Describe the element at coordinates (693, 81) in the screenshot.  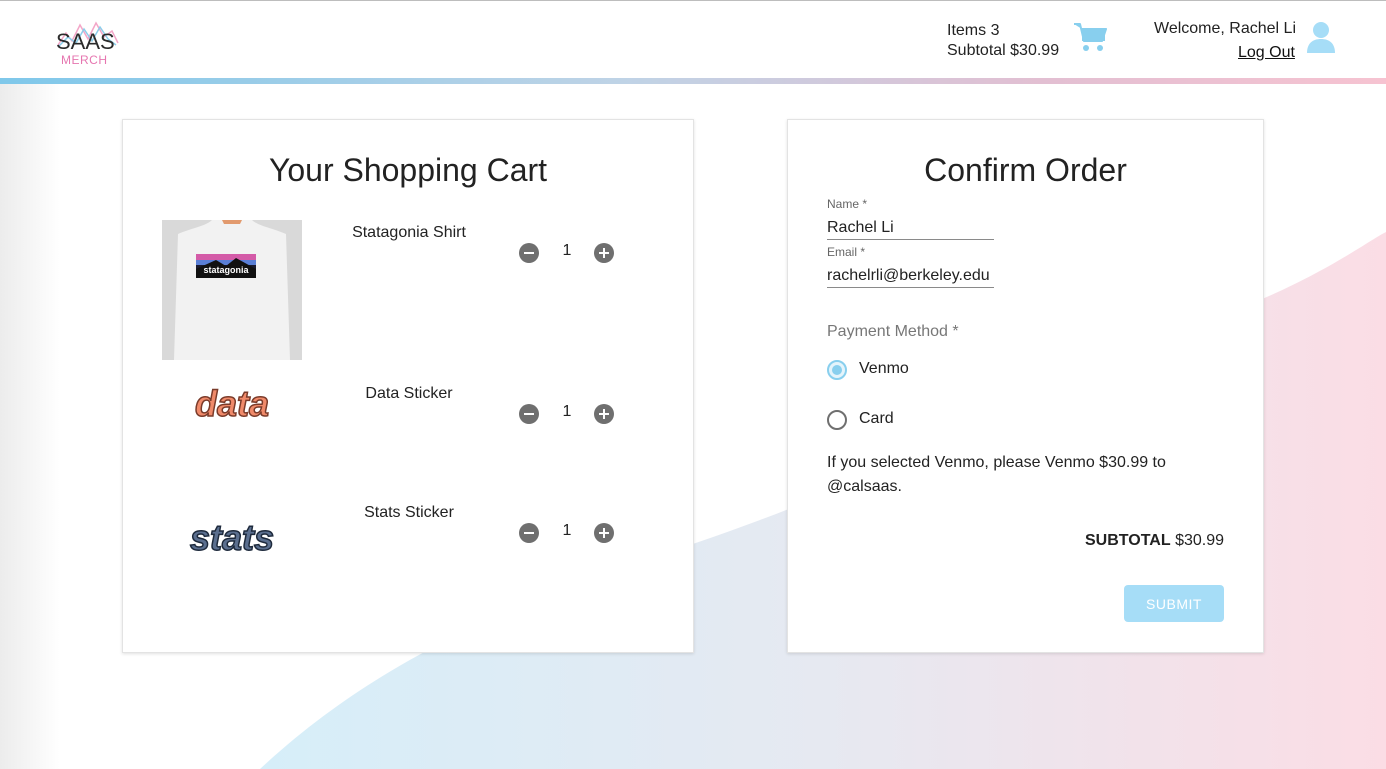
I see `header-gradient-bar` at that location.